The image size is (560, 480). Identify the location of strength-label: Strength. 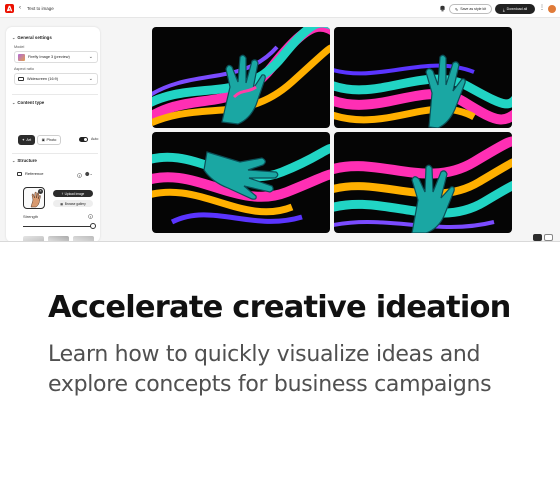
(31, 216).